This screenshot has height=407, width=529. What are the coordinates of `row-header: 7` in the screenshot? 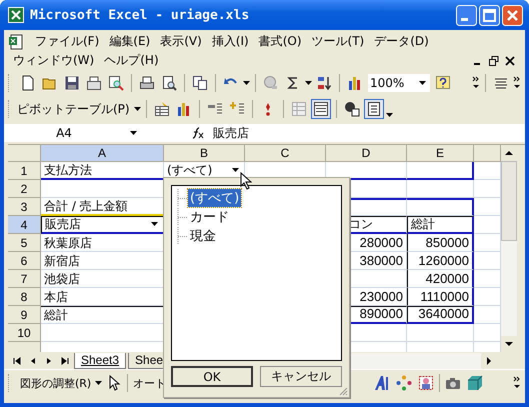 It's located at (24, 279).